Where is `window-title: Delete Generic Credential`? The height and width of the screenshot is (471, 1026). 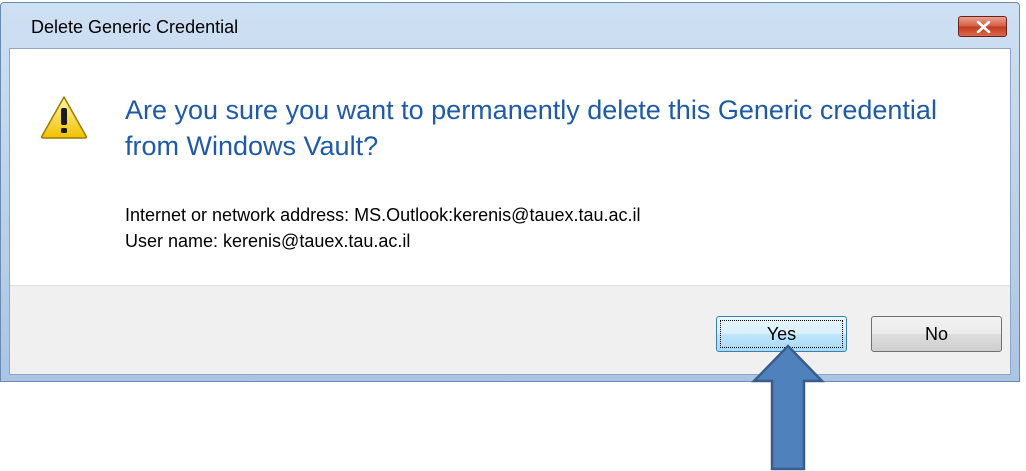
window-title: Delete Generic Credential is located at coordinates (135, 27).